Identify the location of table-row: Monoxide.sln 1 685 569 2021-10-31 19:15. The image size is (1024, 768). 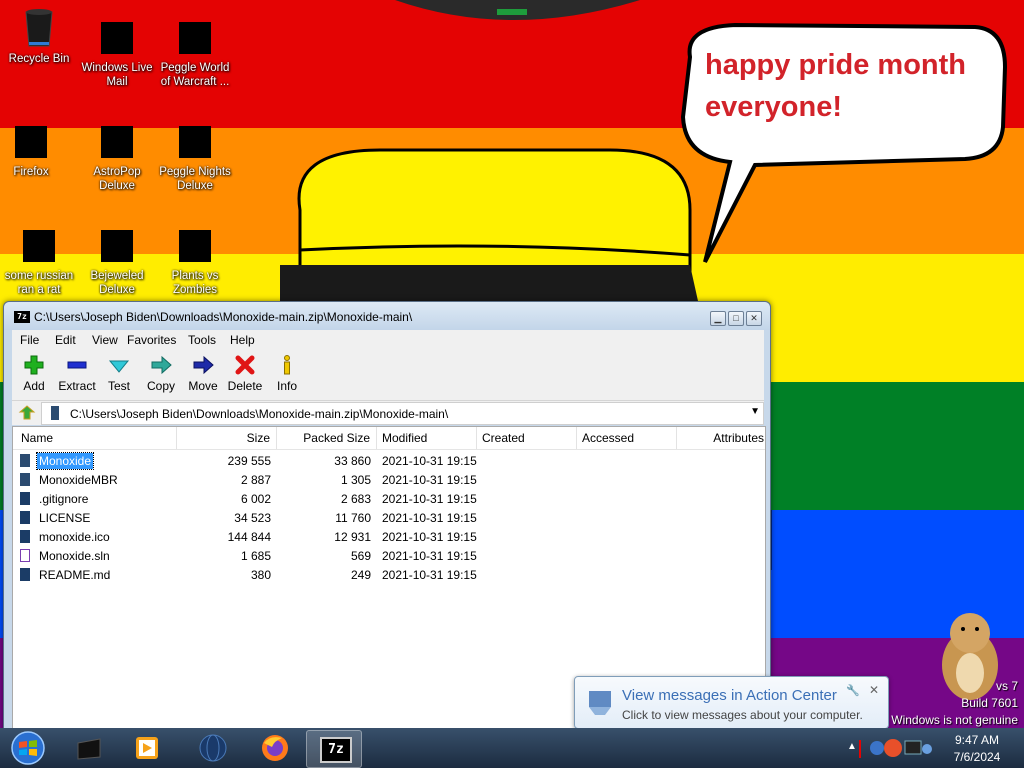
(389, 556).